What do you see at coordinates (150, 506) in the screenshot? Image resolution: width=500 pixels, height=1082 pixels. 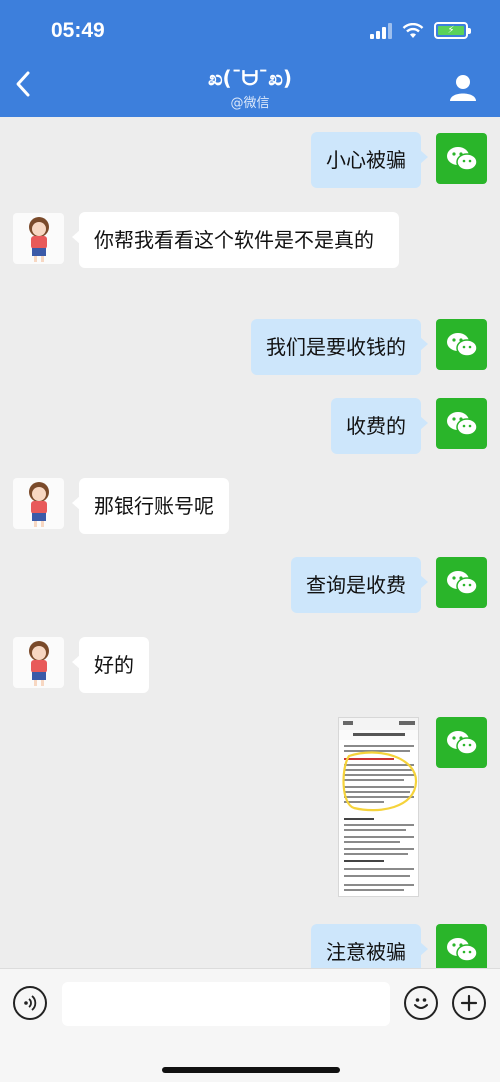 I see `message-bubble-received: 那银行账号呢` at bounding box center [150, 506].